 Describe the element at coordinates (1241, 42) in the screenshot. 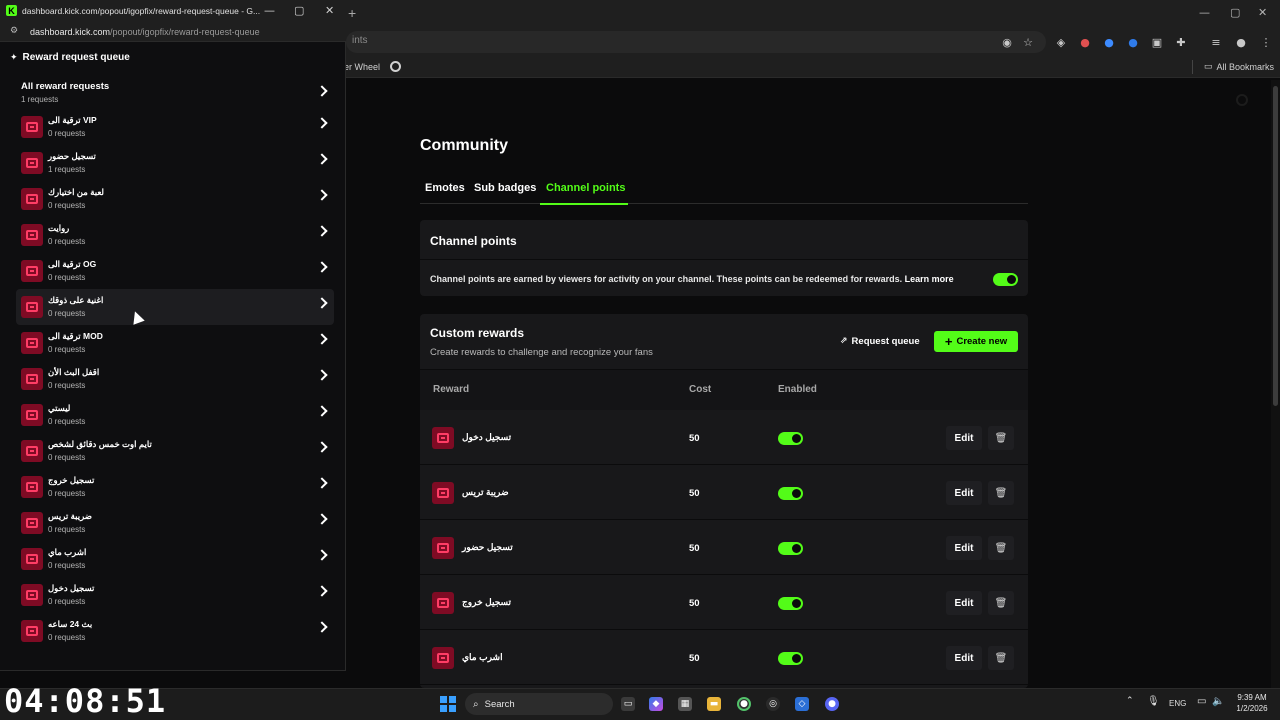

I see `profile-avatar-icon: ●` at that location.